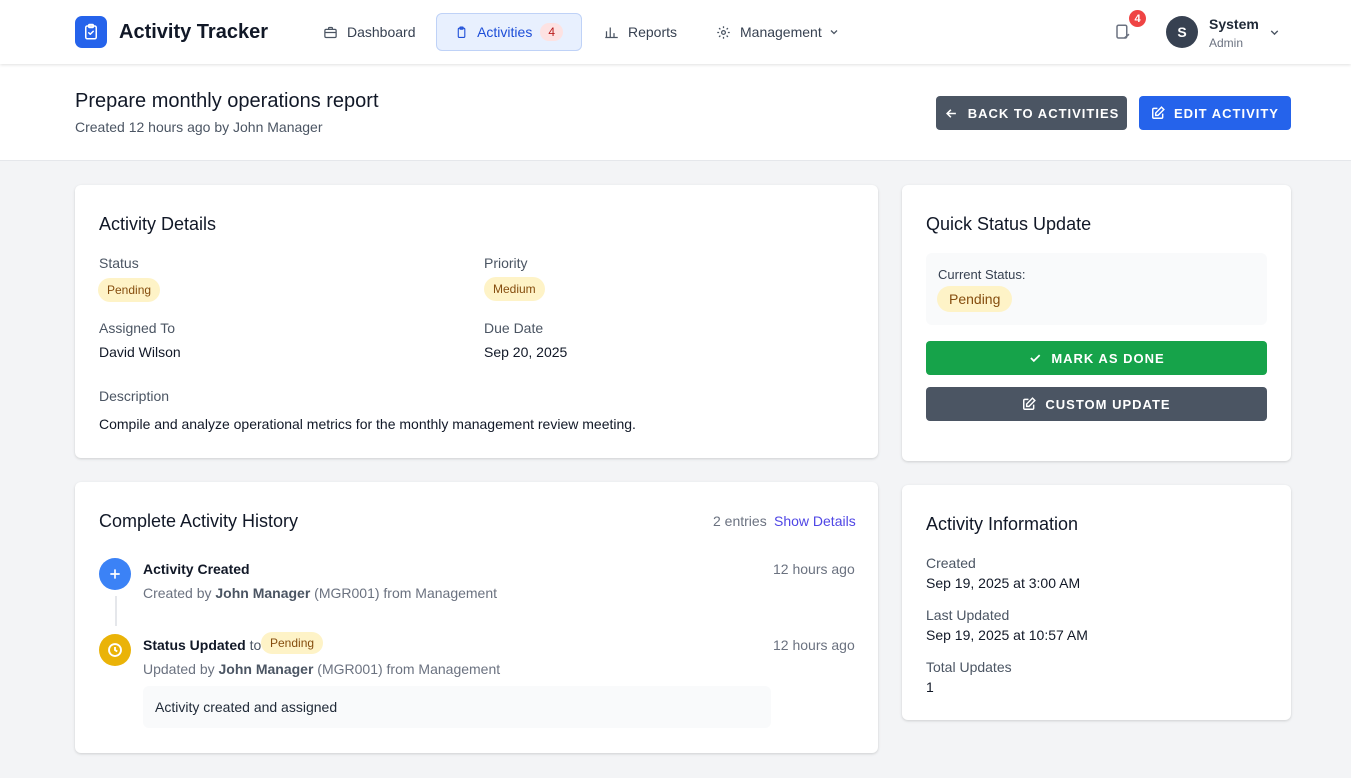  I want to click on bar-chart-icon, so click(611, 32).